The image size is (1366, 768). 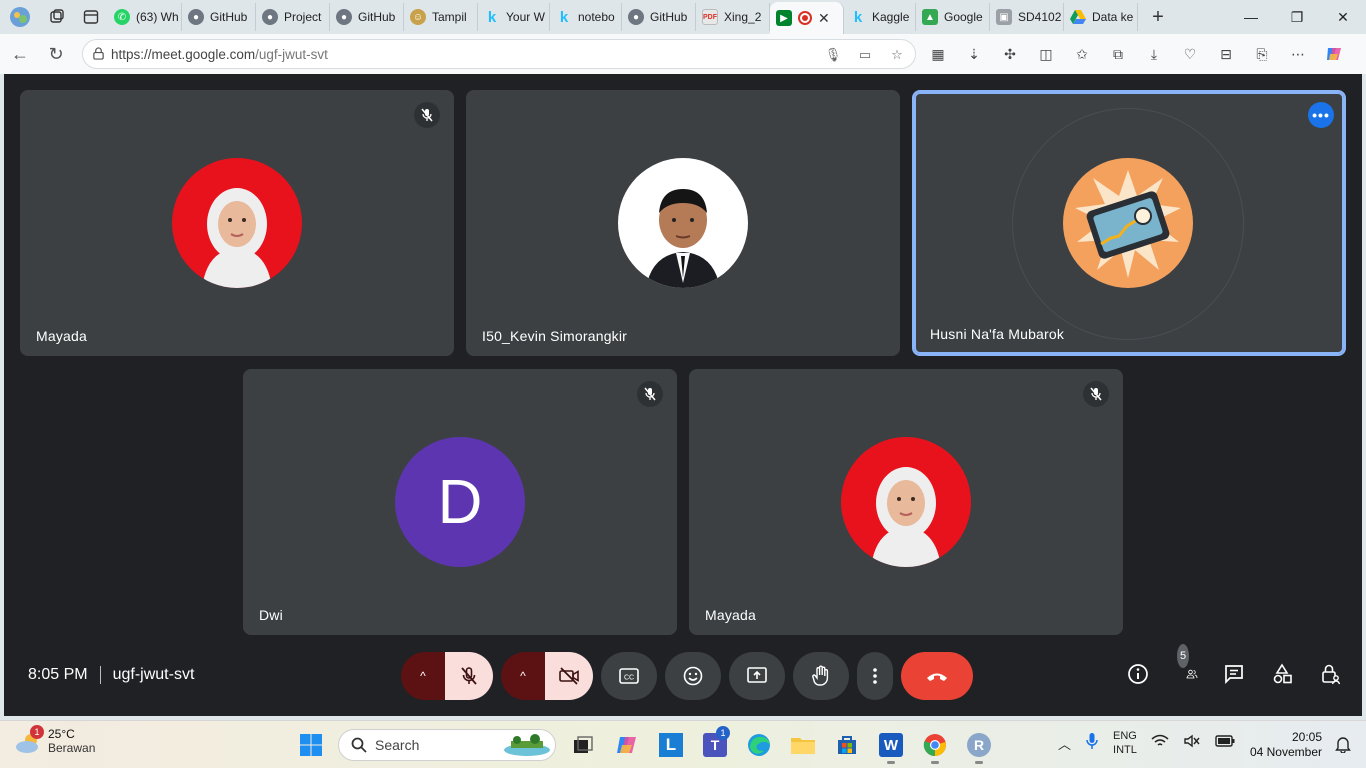 What do you see at coordinates (1046, 54) in the screenshot?
I see `split-screen-icon: ◫` at bounding box center [1046, 54].